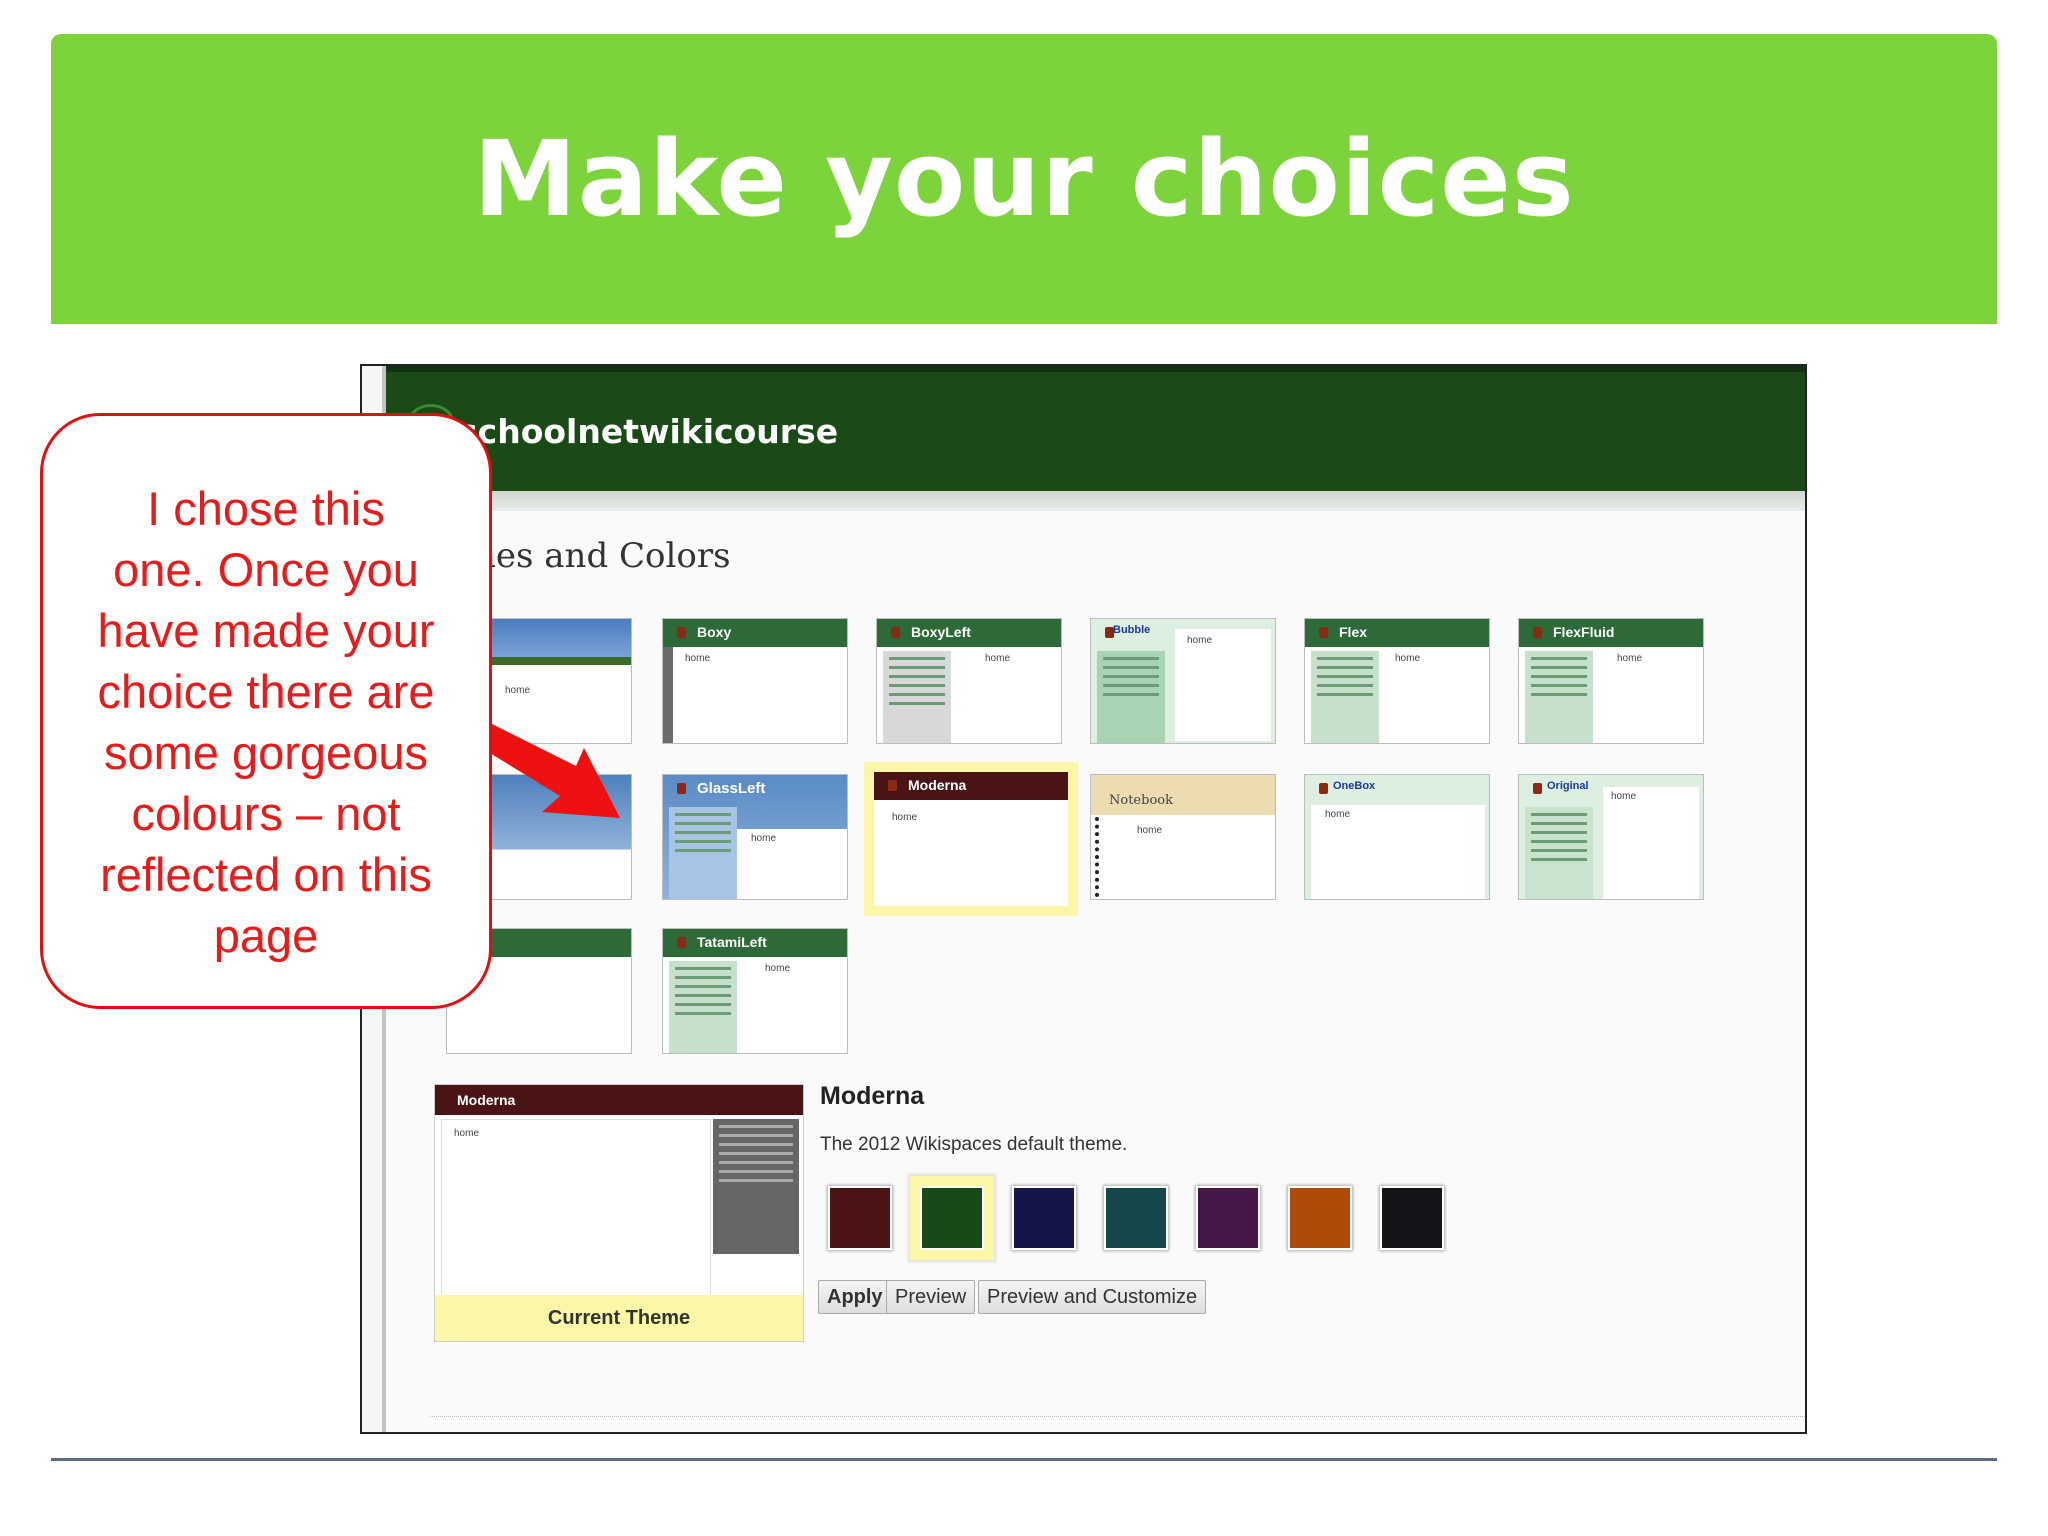 The width and height of the screenshot is (2048, 1536). What do you see at coordinates (467, 1133) in the screenshot?
I see `preview-home-label: home` at bounding box center [467, 1133].